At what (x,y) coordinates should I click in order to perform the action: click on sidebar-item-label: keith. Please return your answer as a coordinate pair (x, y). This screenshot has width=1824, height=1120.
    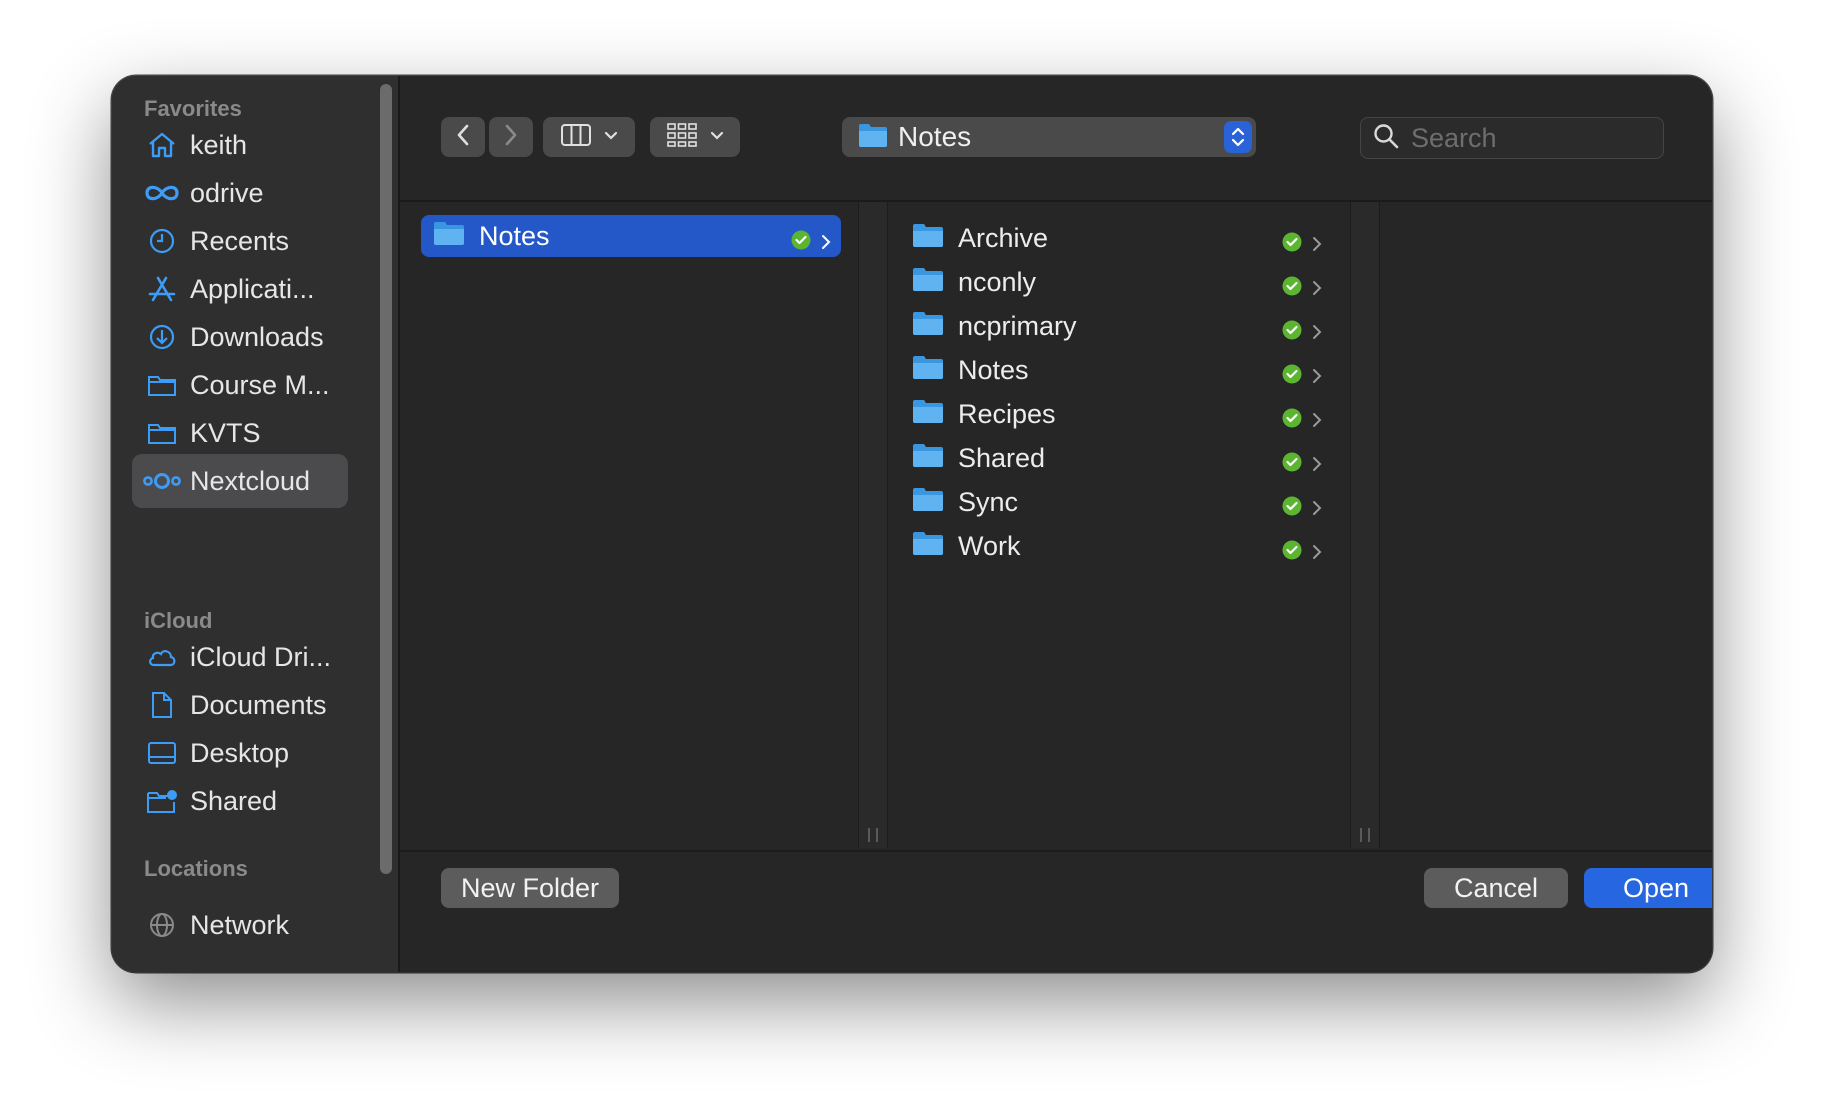
    Looking at the image, I should click on (219, 144).